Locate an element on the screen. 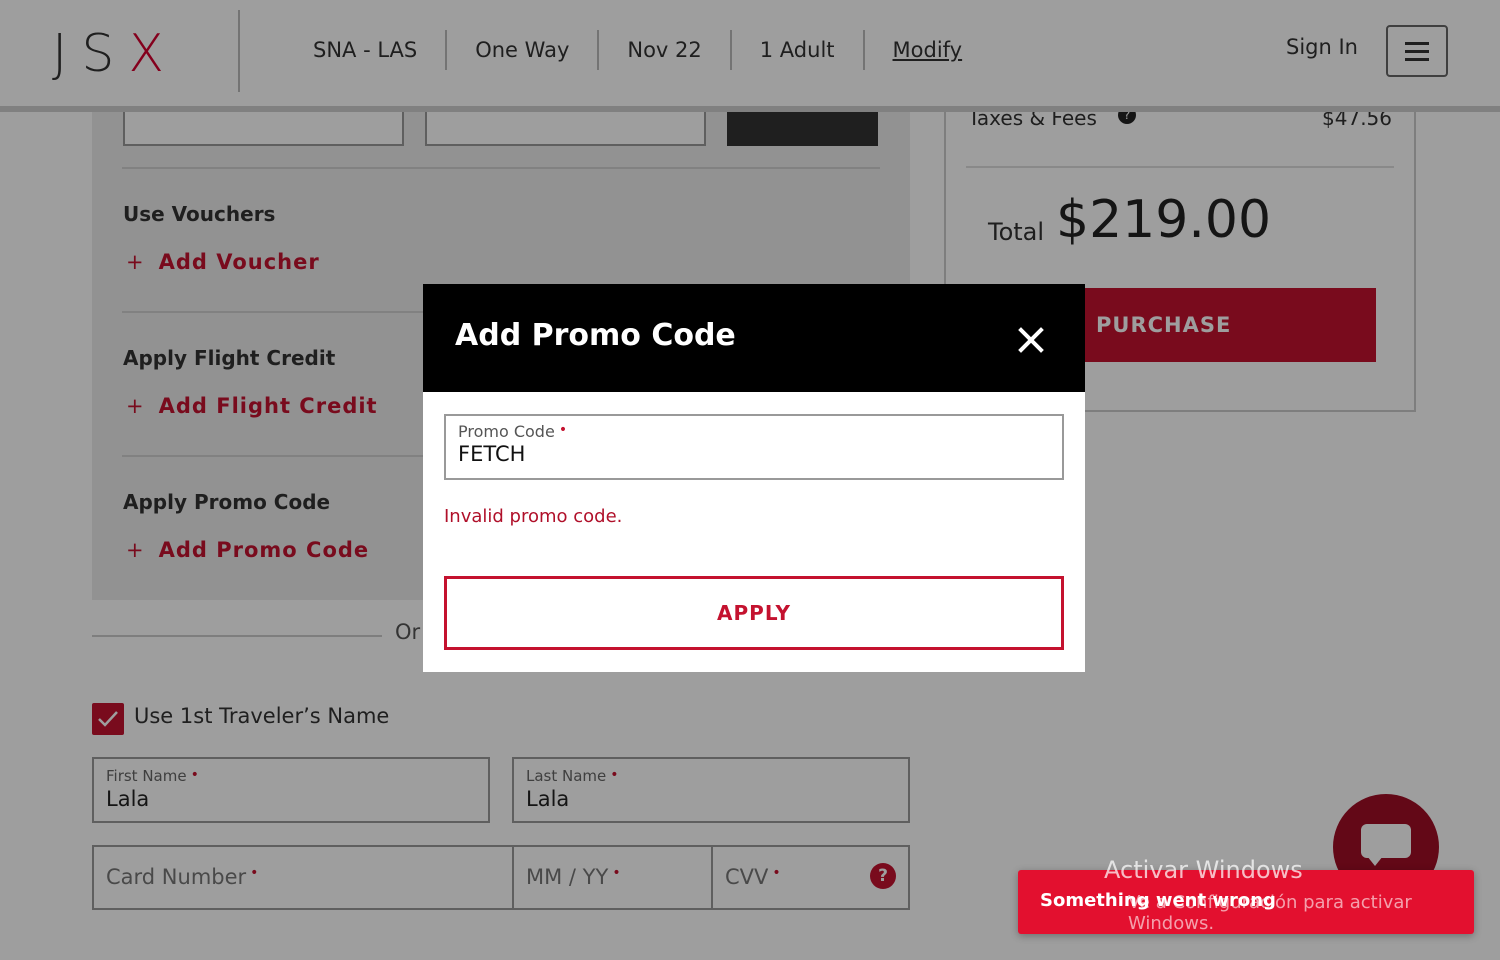 The height and width of the screenshot is (960, 1500). error-message: Invalid promo code. is located at coordinates (533, 516).